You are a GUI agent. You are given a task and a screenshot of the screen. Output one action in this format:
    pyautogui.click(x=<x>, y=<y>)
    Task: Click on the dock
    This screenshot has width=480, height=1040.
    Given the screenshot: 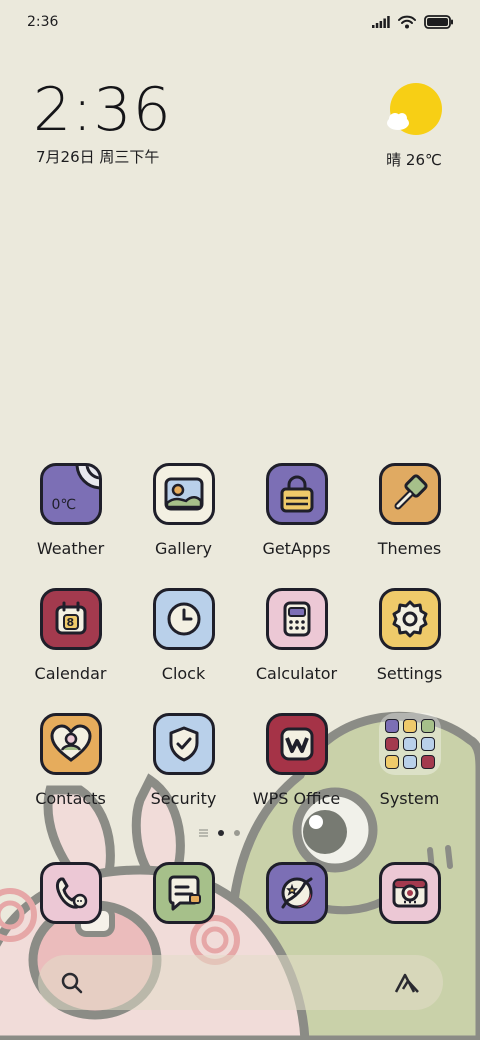 What is the action you would take?
    pyautogui.click(x=240, y=893)
    